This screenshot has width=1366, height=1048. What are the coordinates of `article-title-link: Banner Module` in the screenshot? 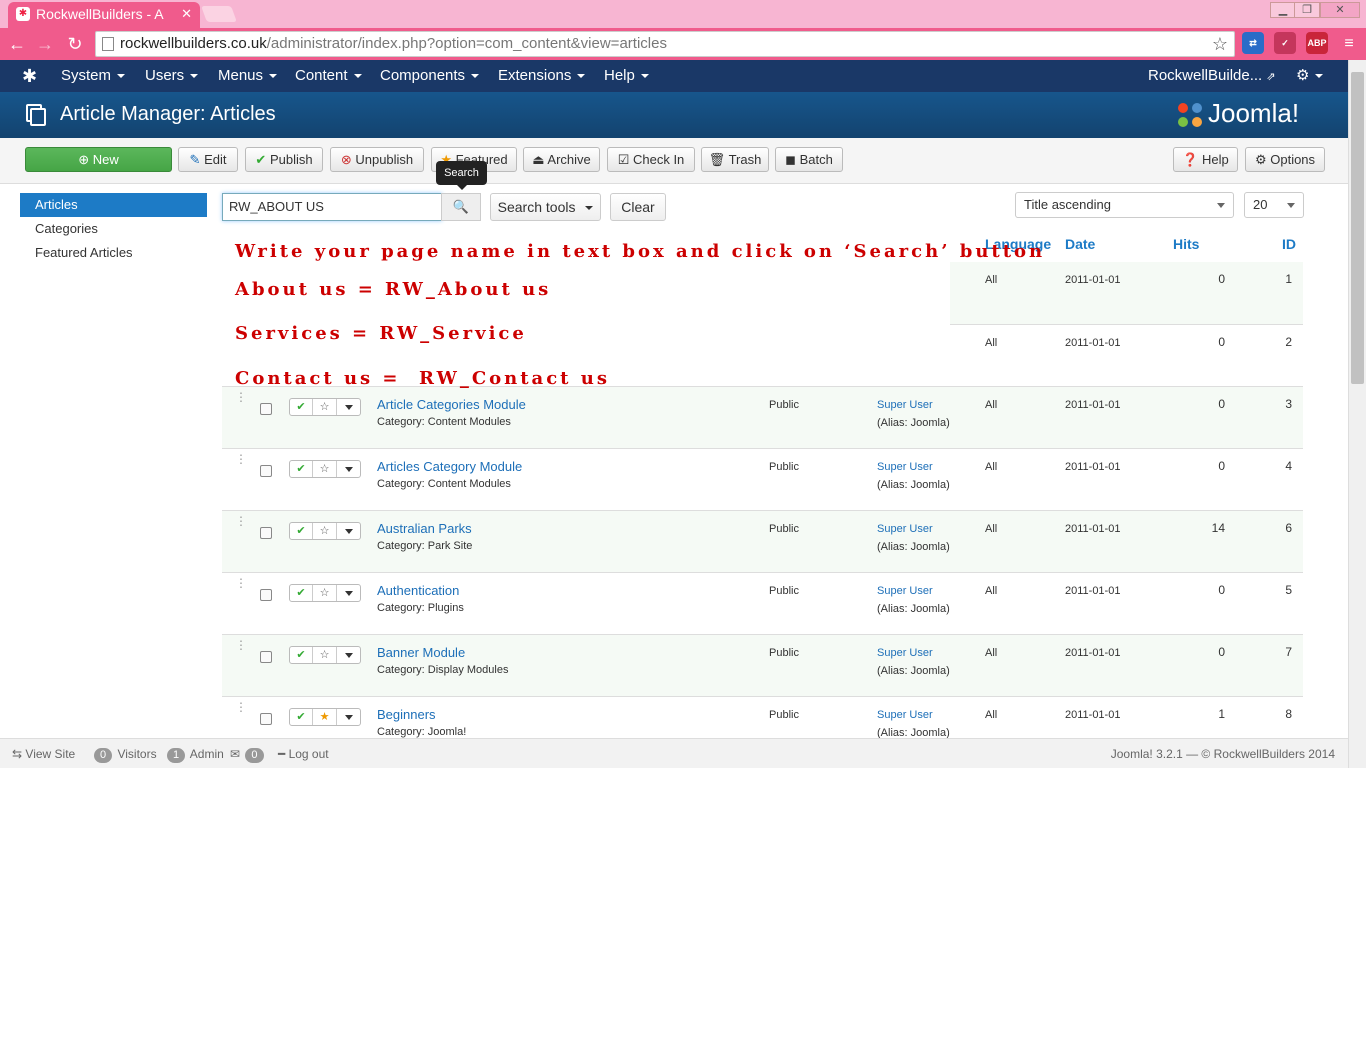 It's located at (421, 652).